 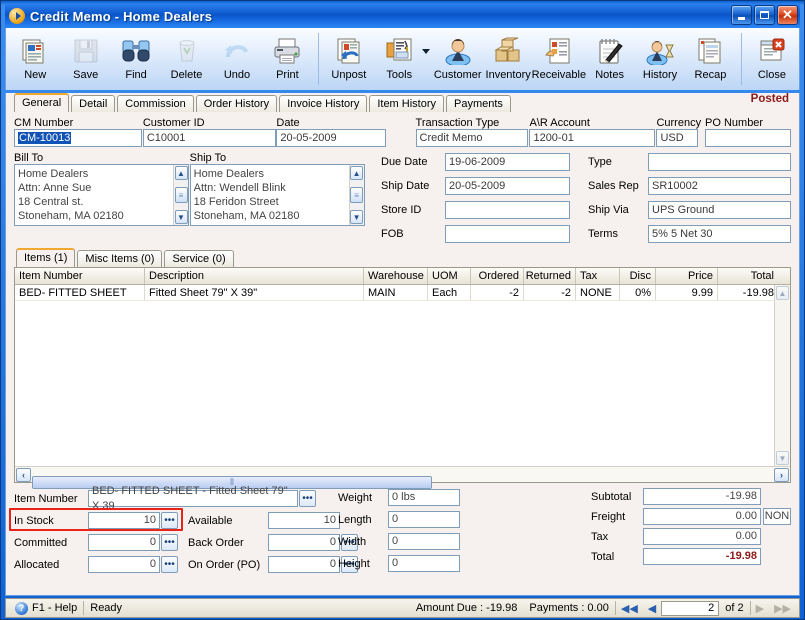 What do you see at coordinates (760, 608) in the screenshot?
I see `nav-next-button: ▶` at bounding box center [760, 608].